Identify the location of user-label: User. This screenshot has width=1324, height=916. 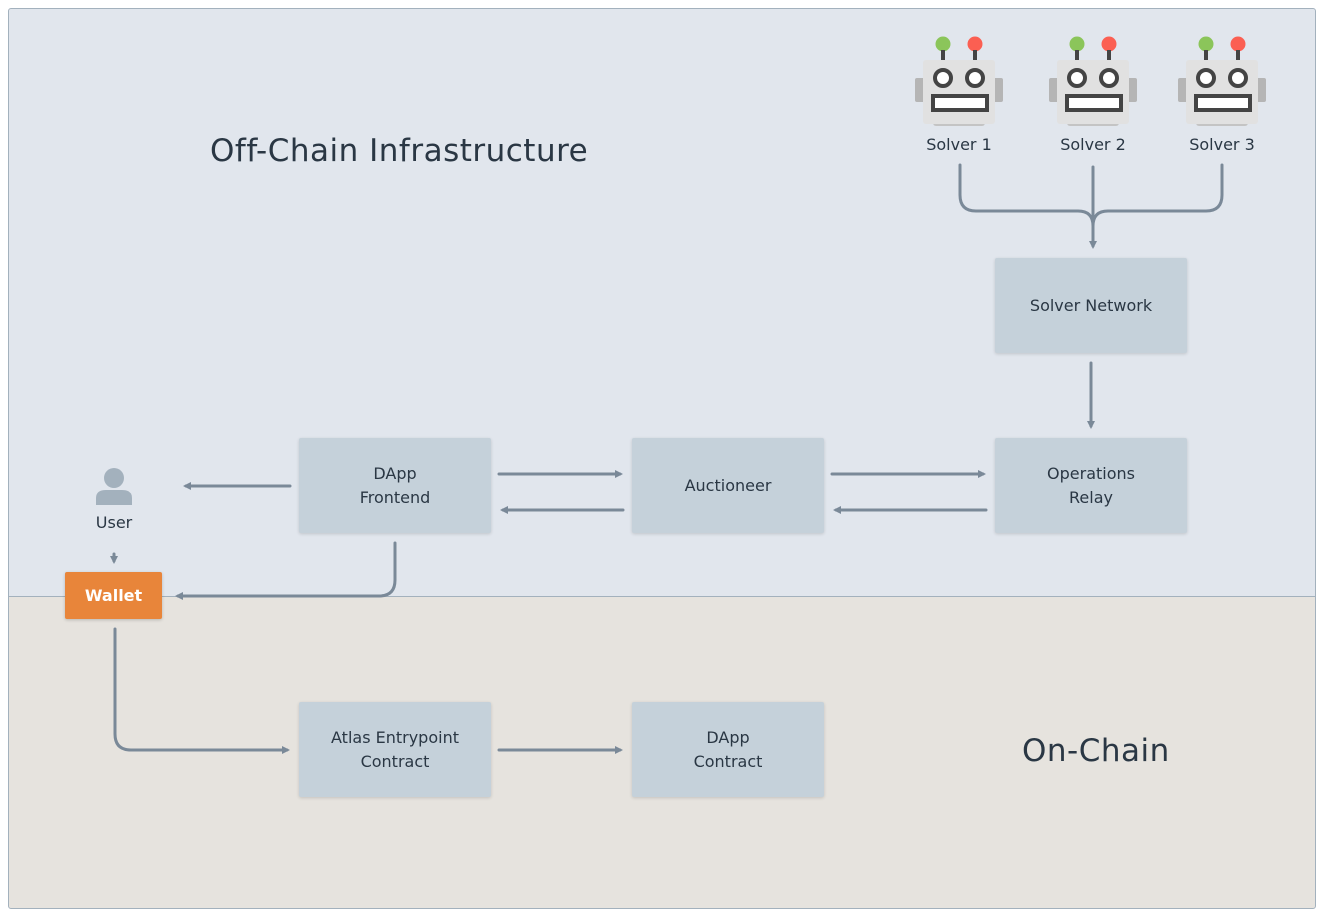
(114, 522).